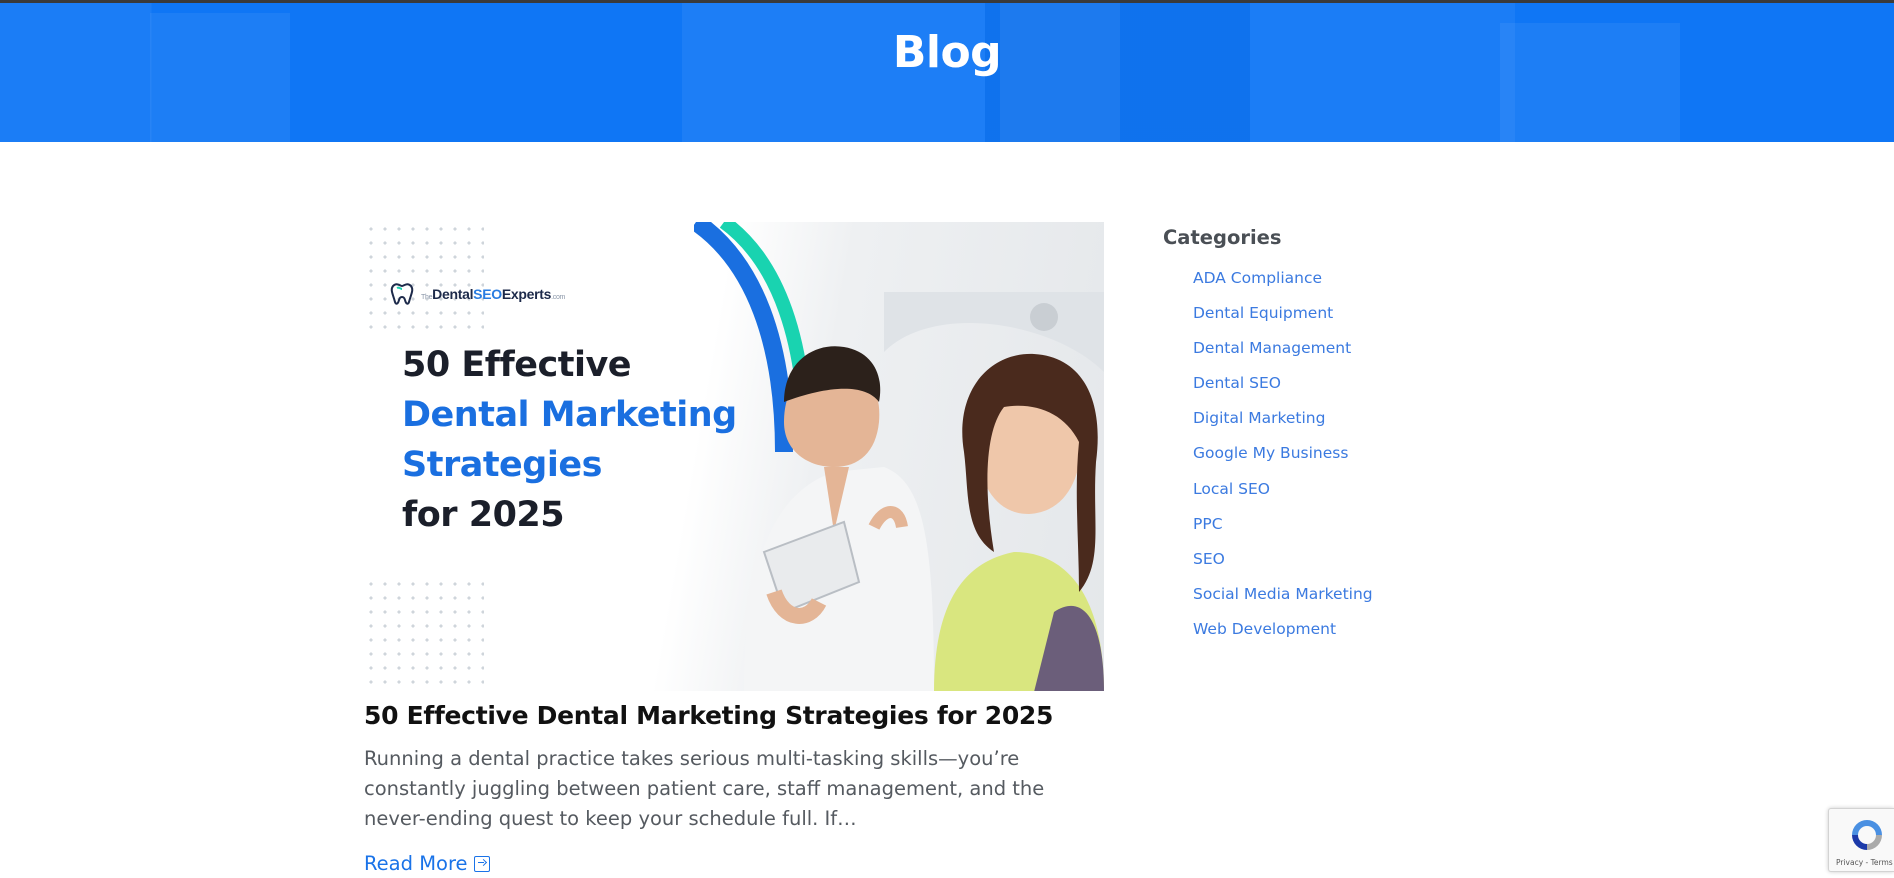 This screenshot has width=1894, height=878. Describe the element at coordinates (558, 297) in the screenshot. I see `brand-suffix: .com` at that location.